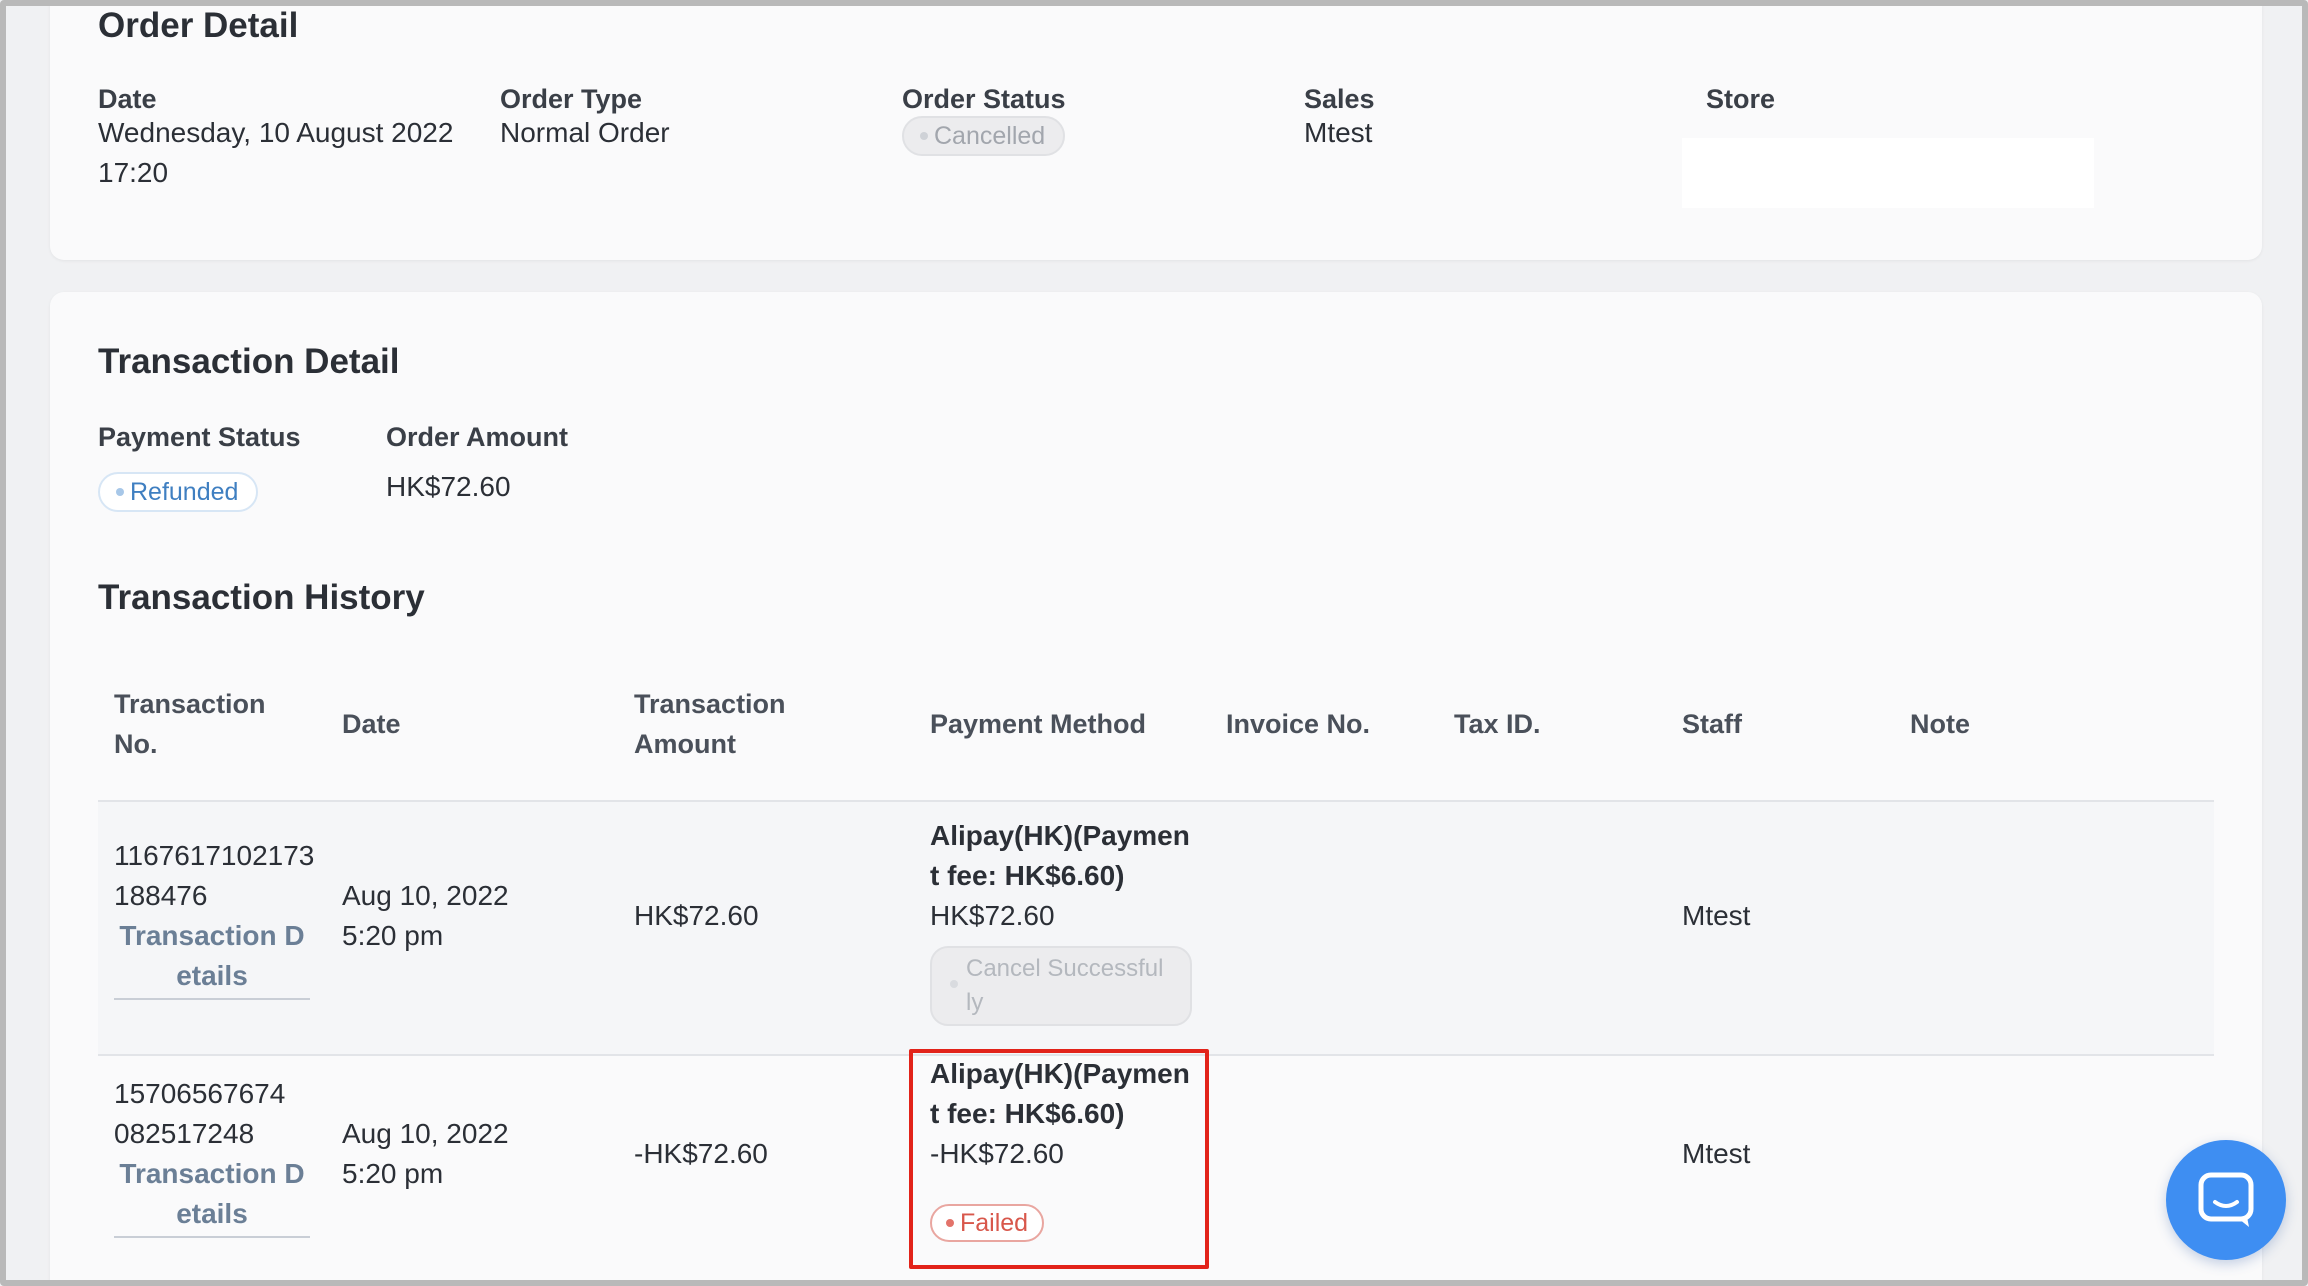 The image size is (2308, 1286). I want to click on chat-bubble-icon, so click(2226, 1199).